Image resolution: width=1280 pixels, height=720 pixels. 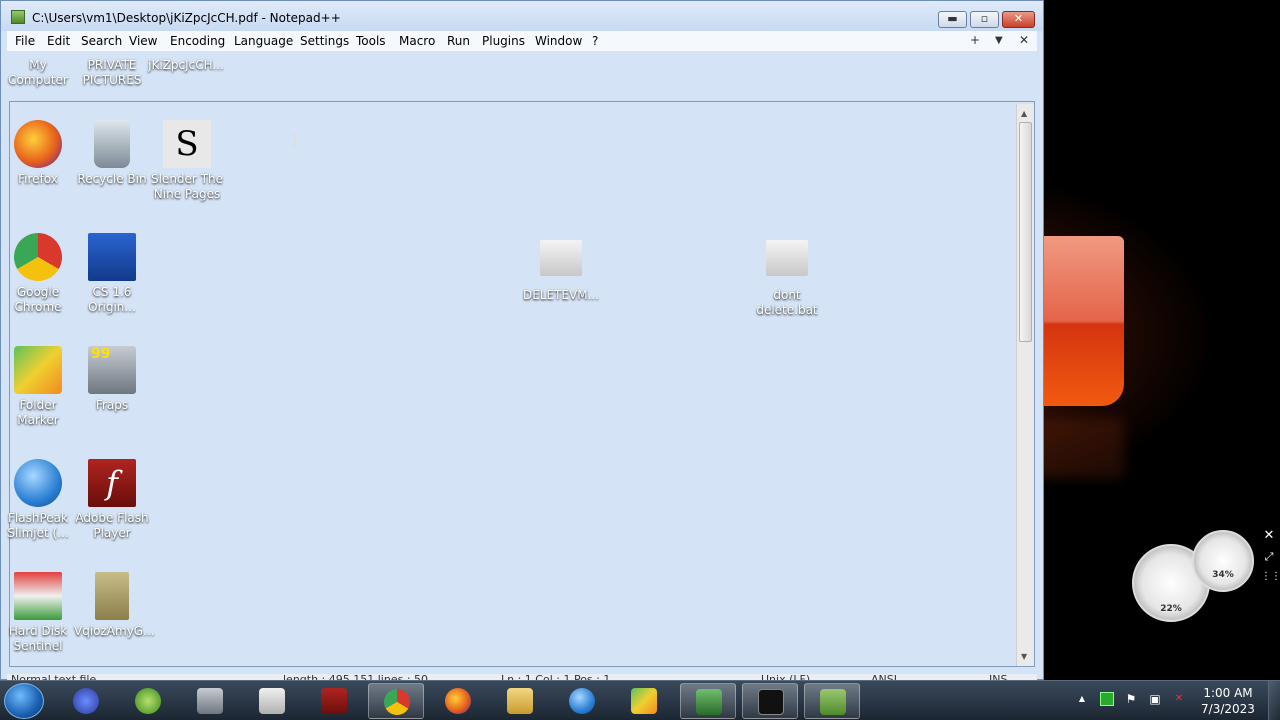 What do you see at coordinates (25, 41) in the screenshot?
I see `menu-file: File` at bounding box center [25, 41].